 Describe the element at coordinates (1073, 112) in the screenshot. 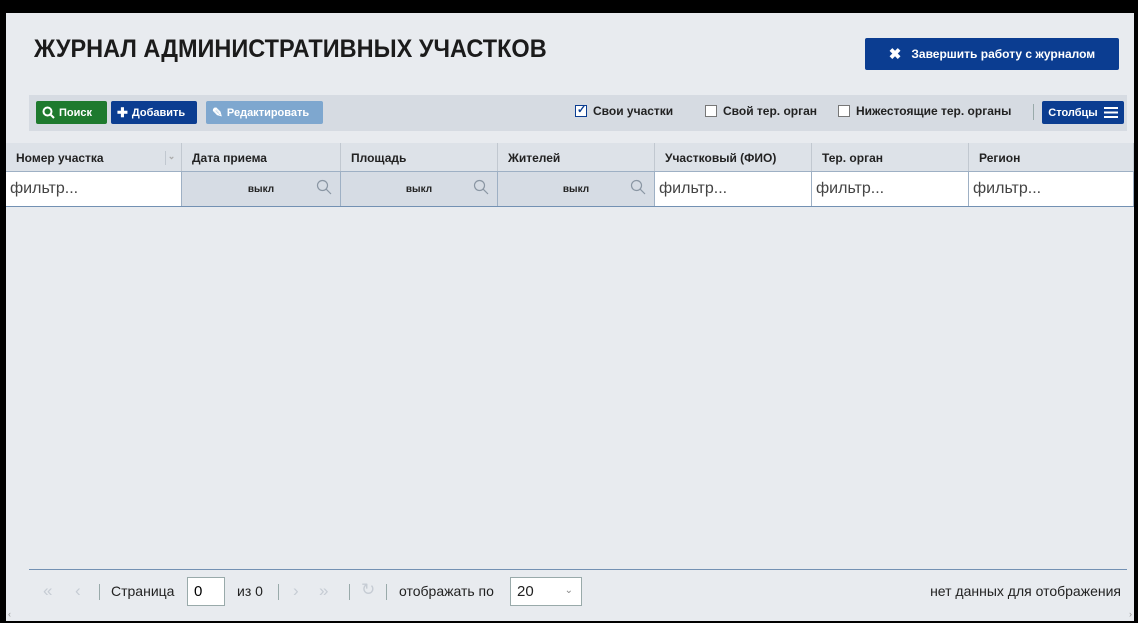

I see `columns-button-label: Столбцы` at that location.